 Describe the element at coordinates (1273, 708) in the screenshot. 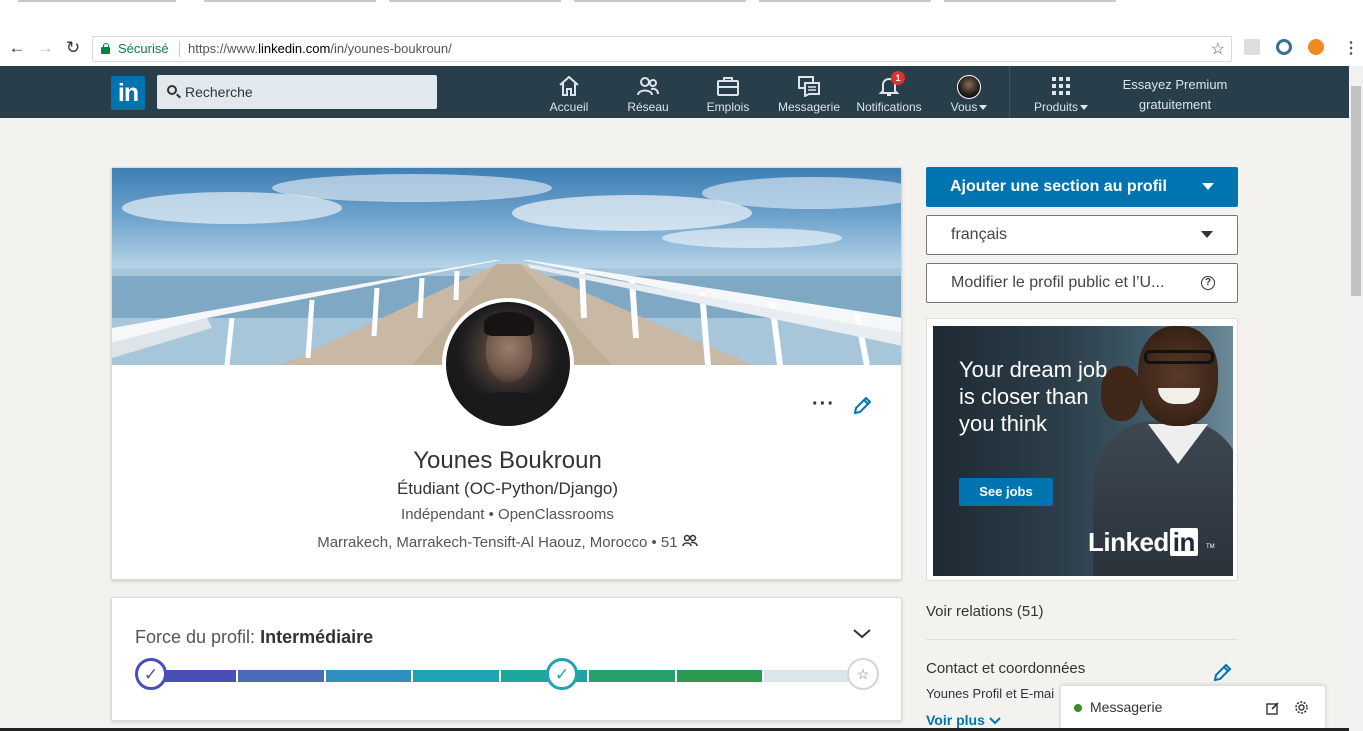

I see `compose-icon` at that location.